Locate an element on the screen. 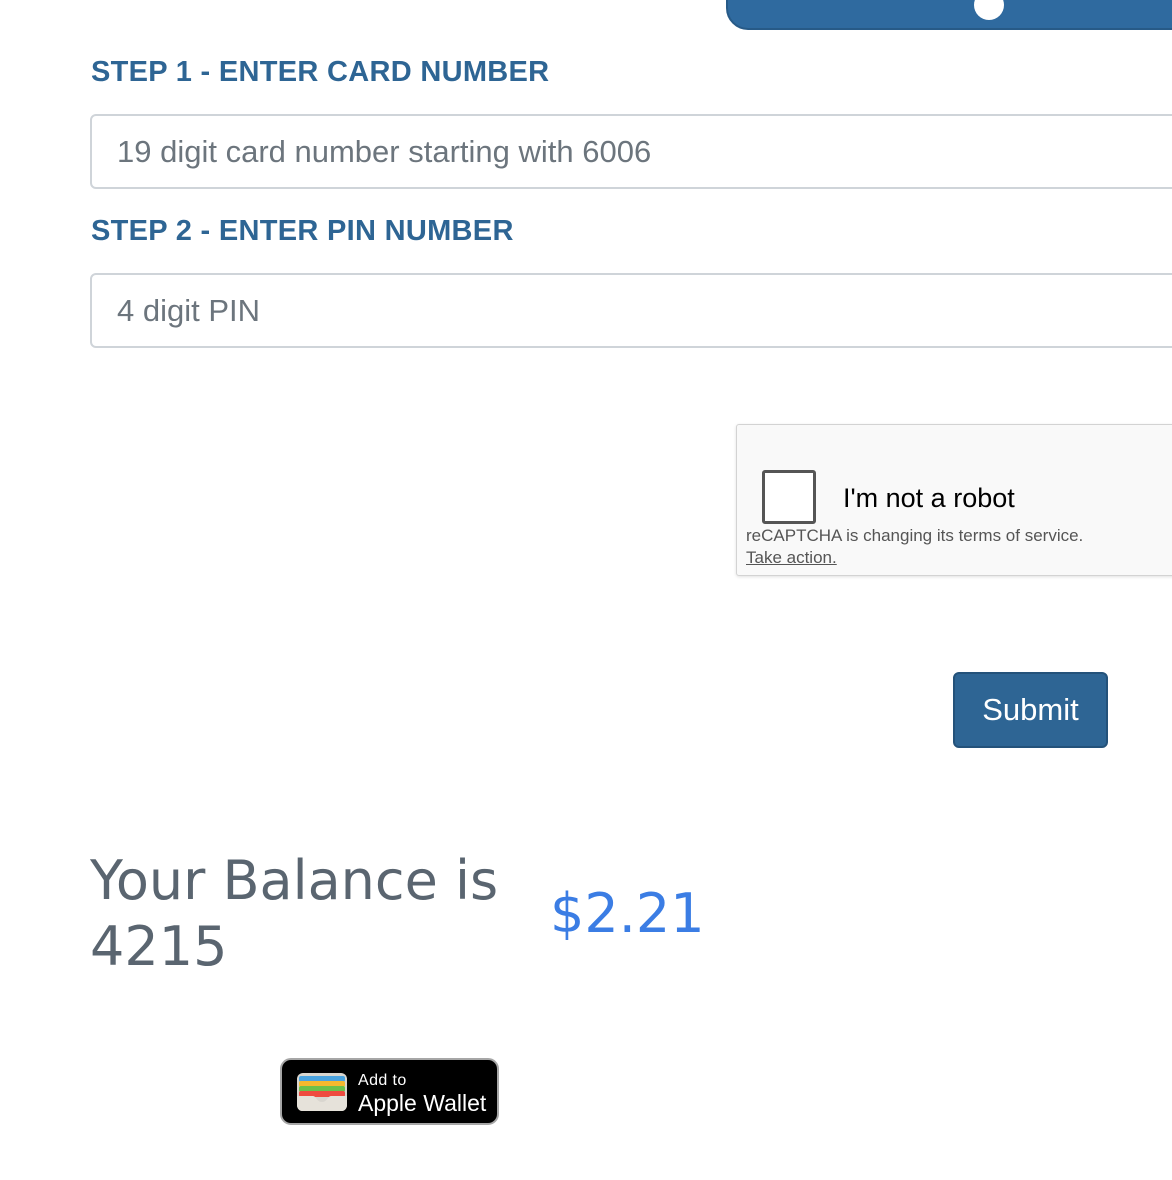  add-to-apple-wallet-button: Add to Apple Wallet is located at coordinates (389, 1091).